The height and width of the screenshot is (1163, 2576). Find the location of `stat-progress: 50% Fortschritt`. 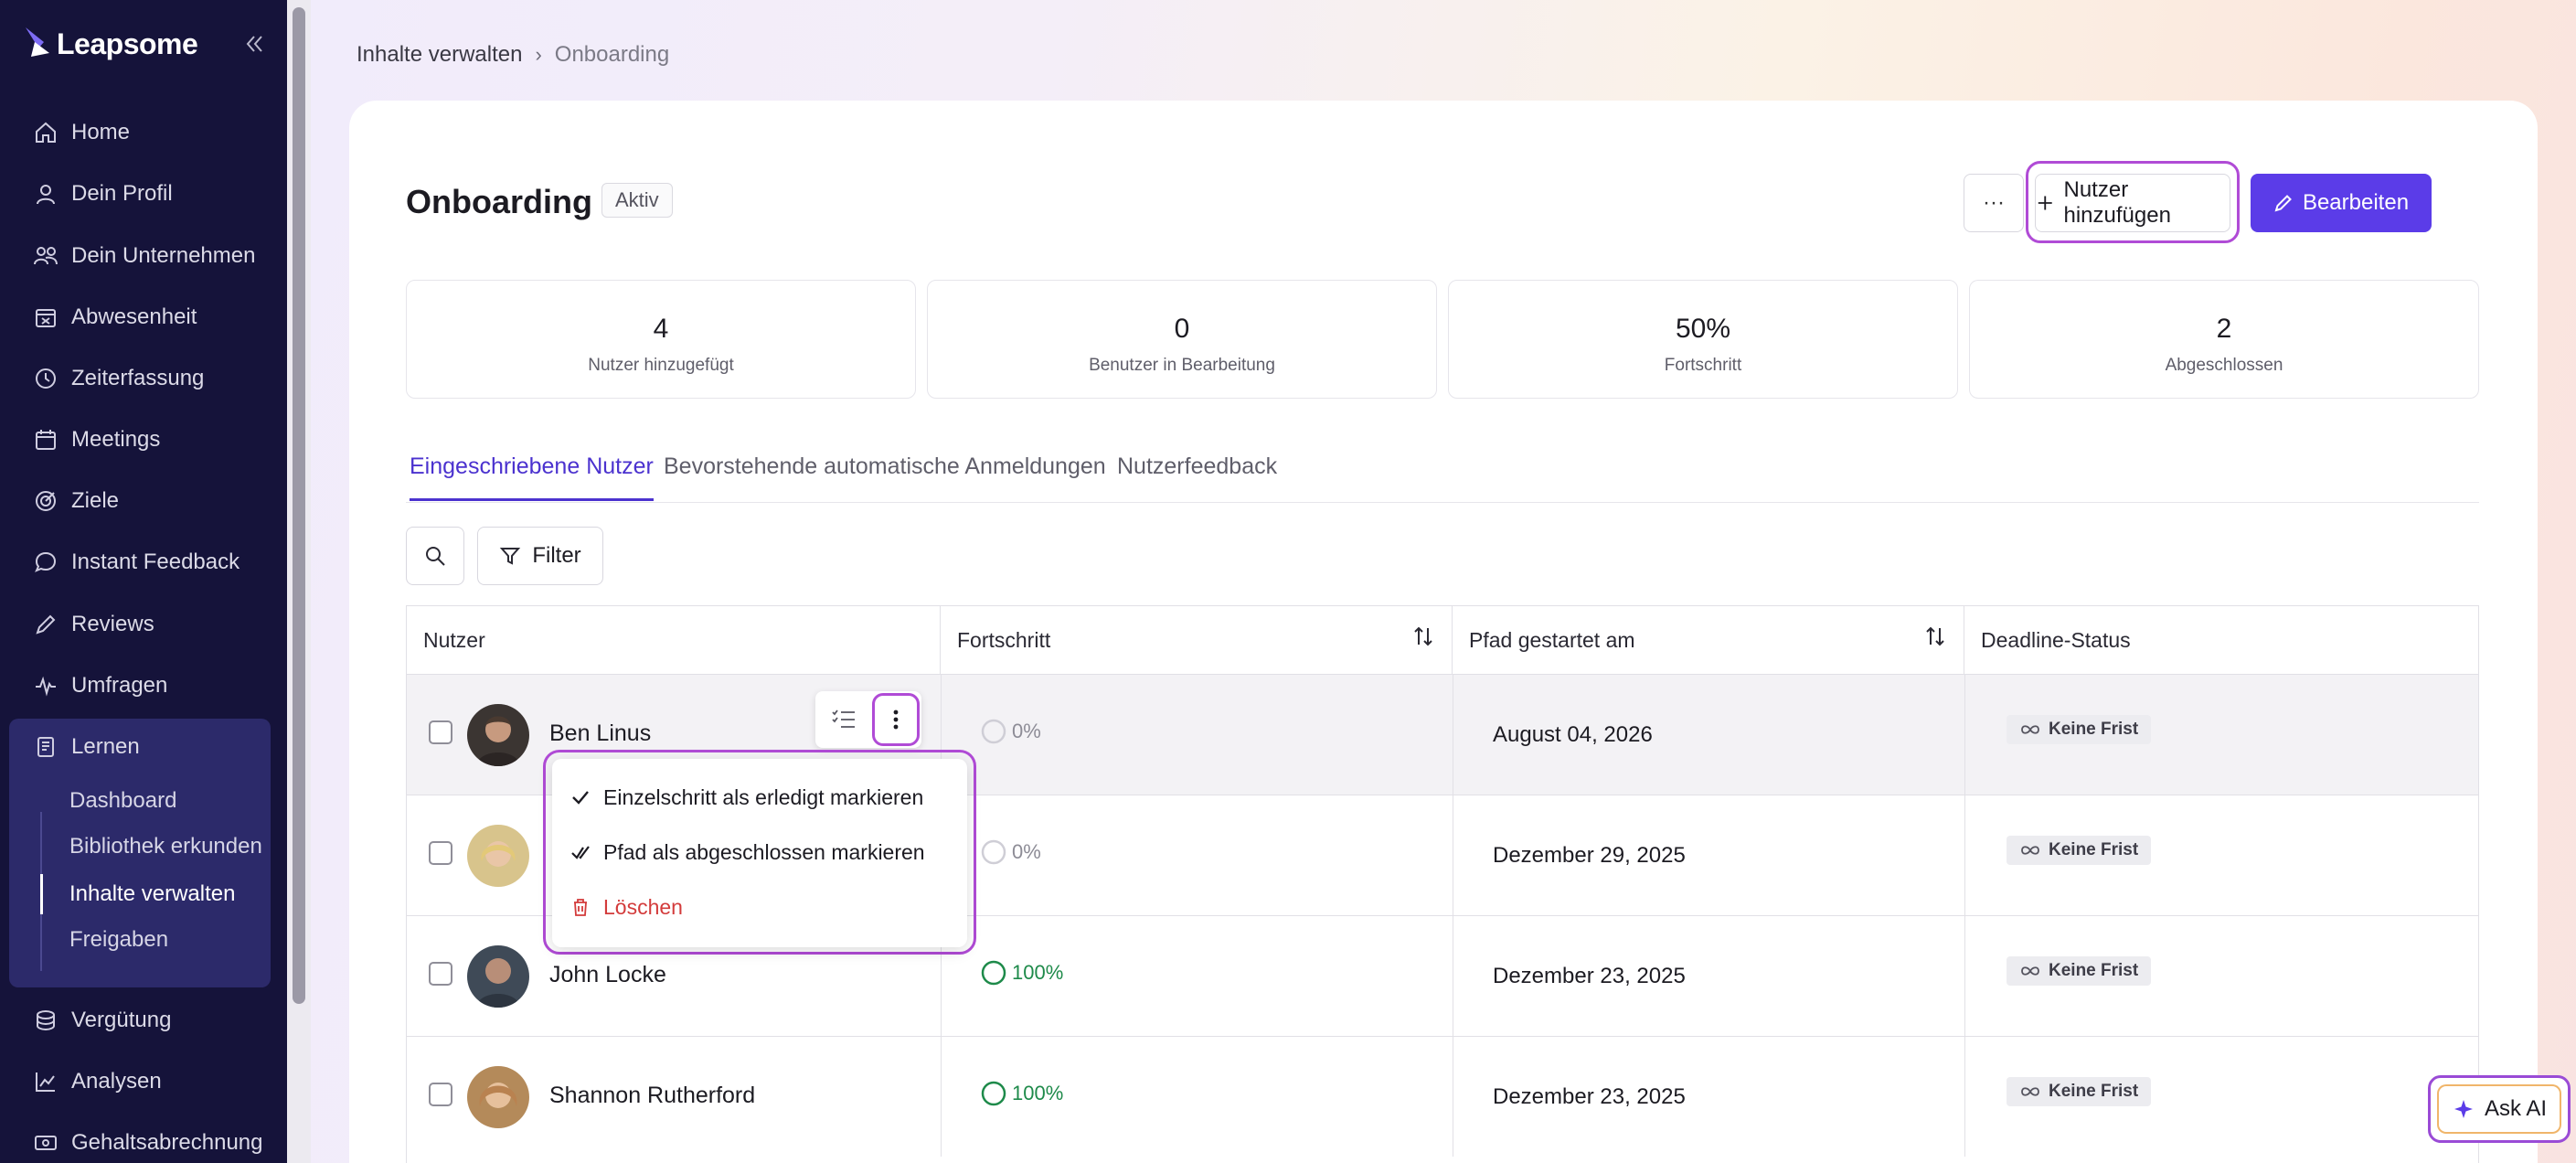

stat-progress: 50% Fortschritt is located at coordinates (1703, 340).